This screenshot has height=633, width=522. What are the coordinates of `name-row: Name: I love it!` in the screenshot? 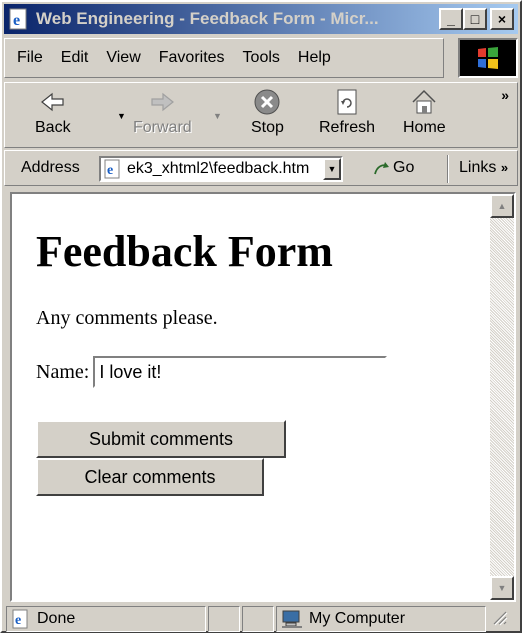 It's located at (263, 372).